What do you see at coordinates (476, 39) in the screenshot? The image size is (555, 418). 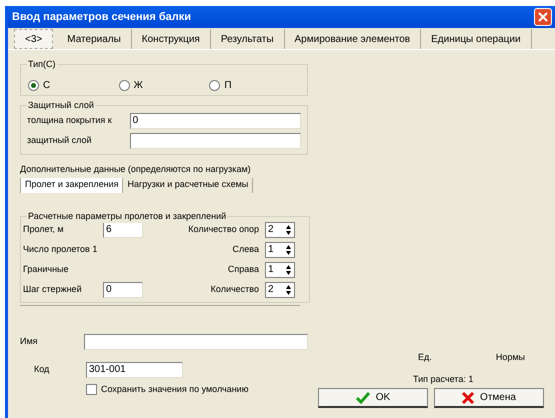 I see `tab: Единицы операции` at bounding box center [476, 39].